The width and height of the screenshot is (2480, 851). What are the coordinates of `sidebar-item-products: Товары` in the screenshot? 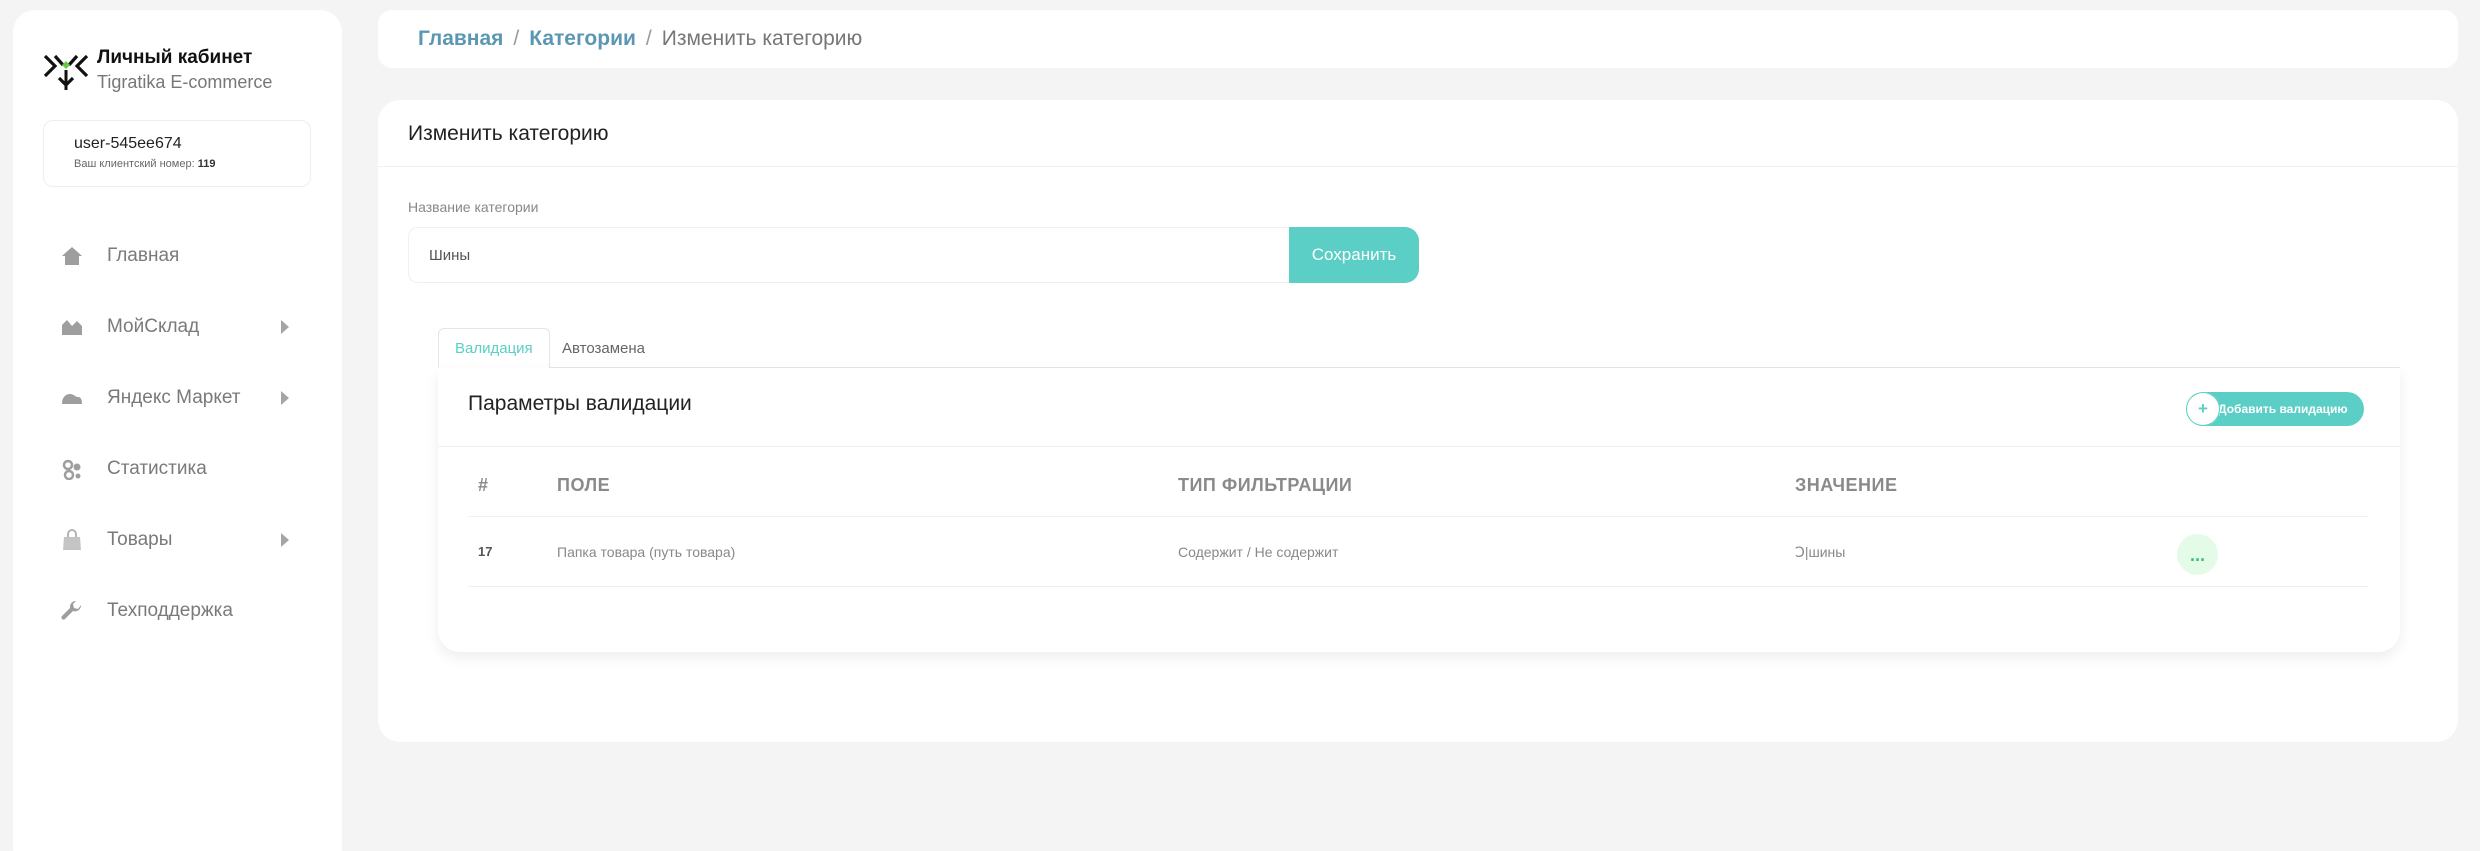 It's located at (177, 539).